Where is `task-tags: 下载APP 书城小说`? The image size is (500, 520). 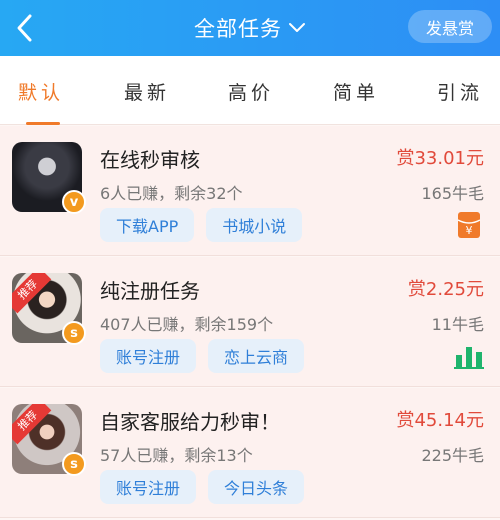
task-tags: 下载APP 书城小说 is located at coordinates (201, 225).